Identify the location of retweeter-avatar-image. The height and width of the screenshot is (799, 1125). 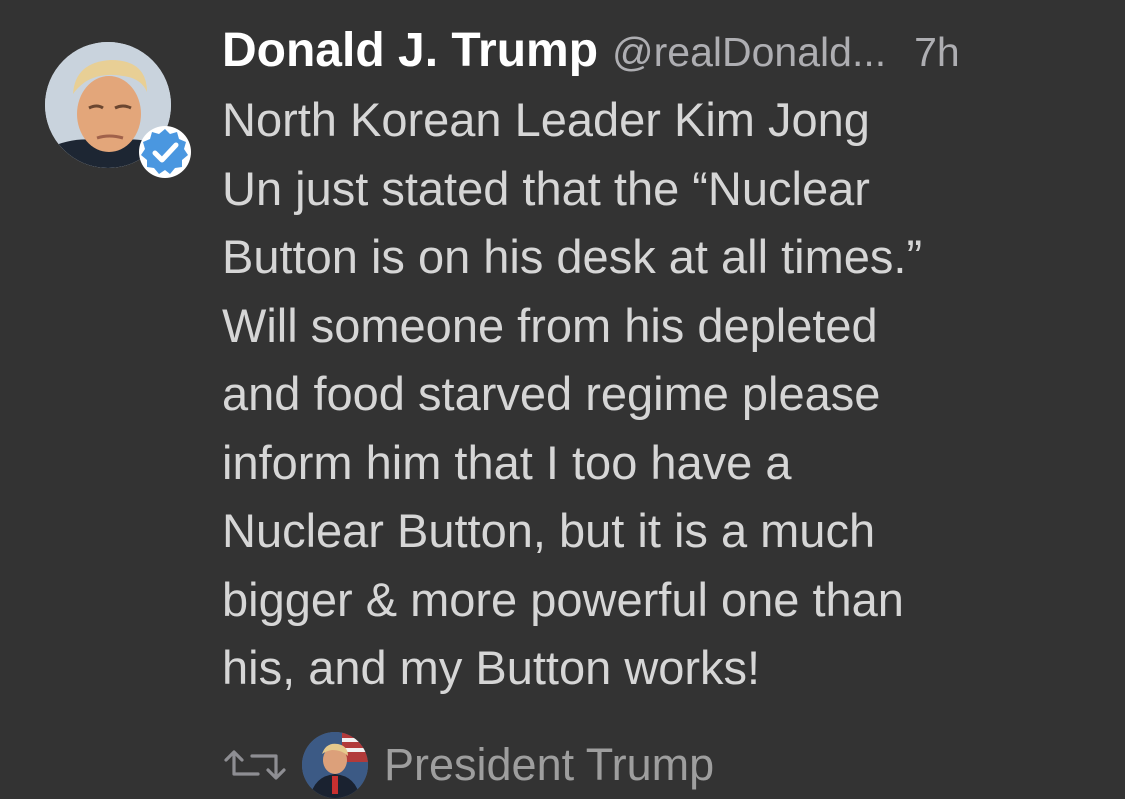
(335, 765).